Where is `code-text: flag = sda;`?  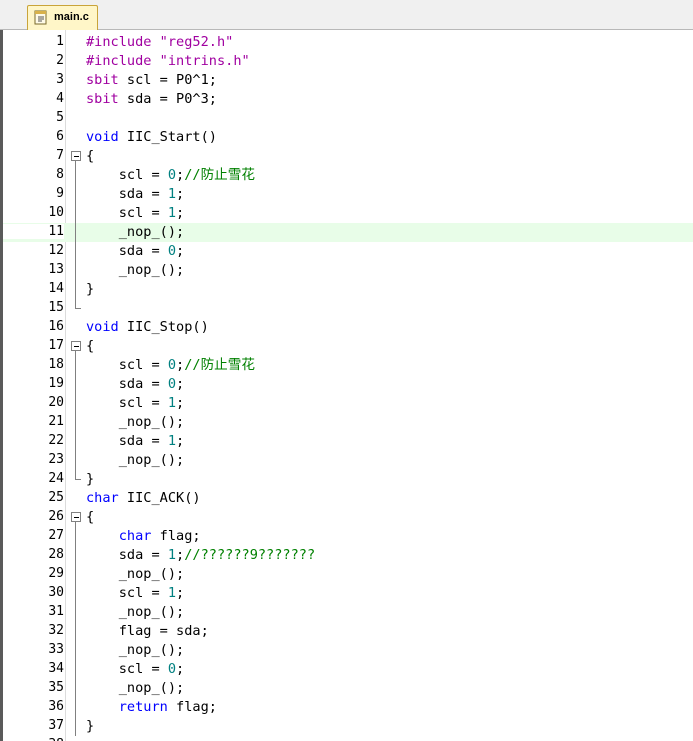
code-text: flag = sda; is located at coordinates (147, 631).